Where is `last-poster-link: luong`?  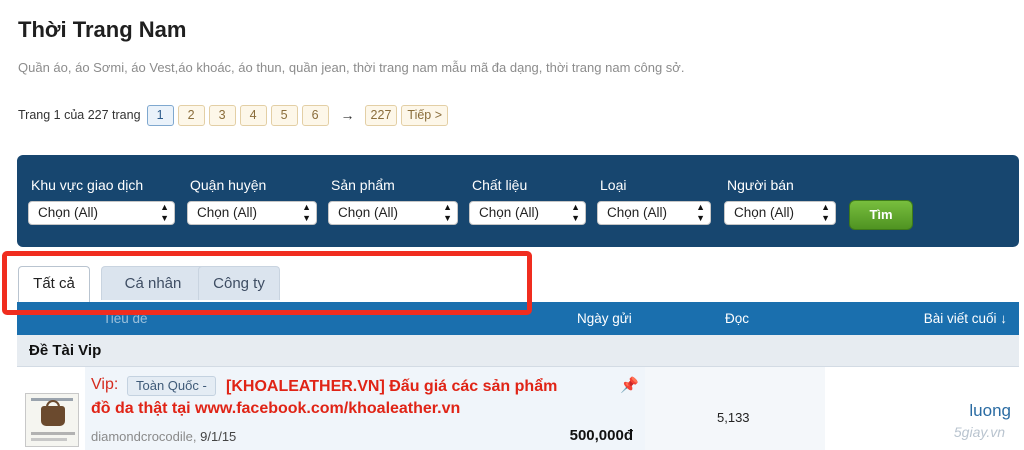
last-poster-link: luong is located at coordinates (990, 411).